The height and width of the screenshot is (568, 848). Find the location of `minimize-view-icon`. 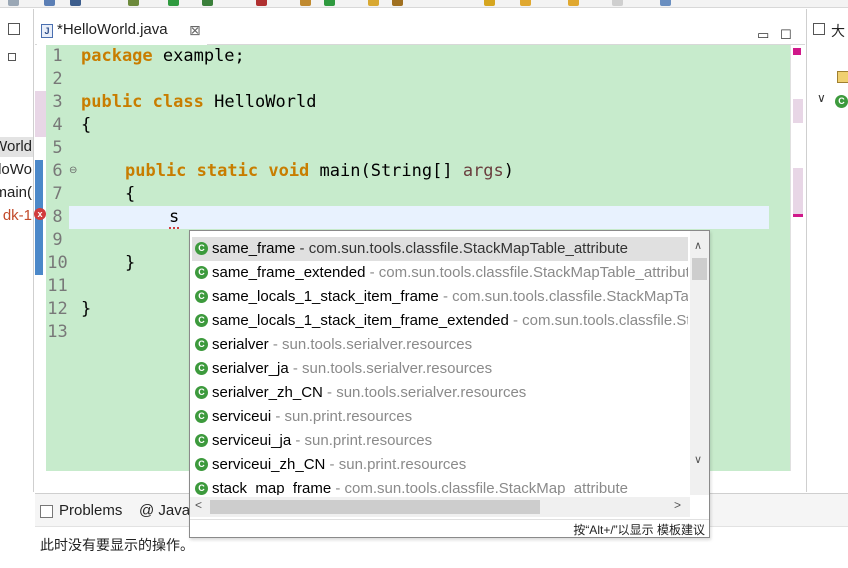

minimize-view-icon is located at coordinates (14, 29).